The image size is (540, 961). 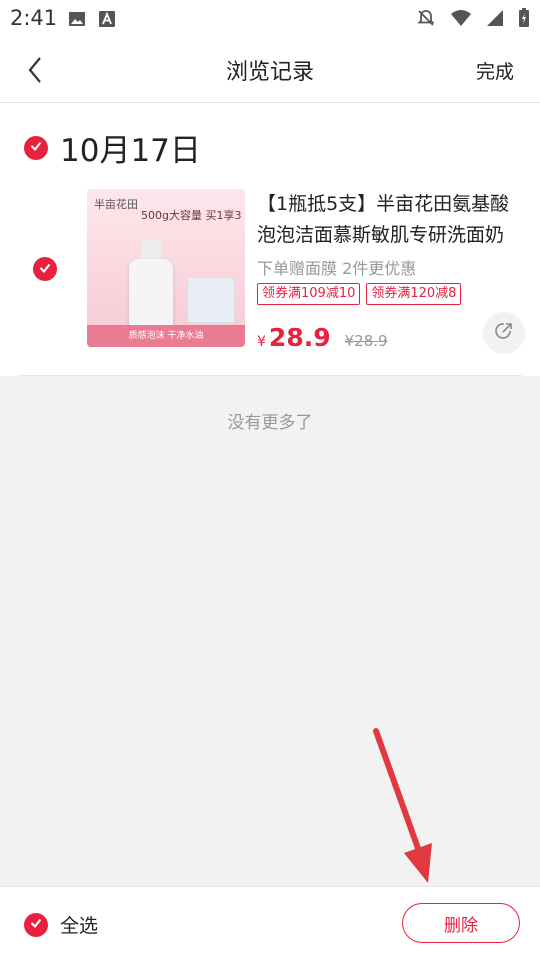 What do you see at coordinates (79, 926) in the screenshot?
I see `select-all-label: 全选` at bounding box center [79, 926].